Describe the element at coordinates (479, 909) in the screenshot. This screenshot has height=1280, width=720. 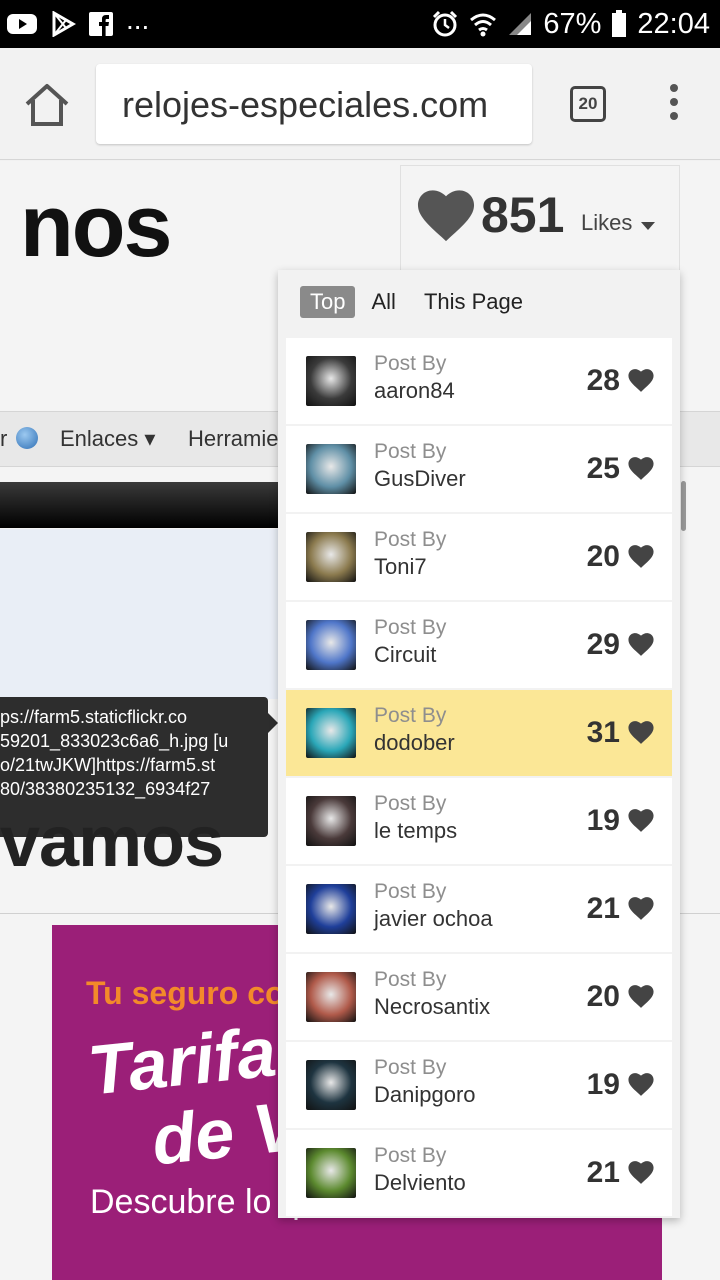
I see `list-item: Post By javier ochoa 21` at that location.